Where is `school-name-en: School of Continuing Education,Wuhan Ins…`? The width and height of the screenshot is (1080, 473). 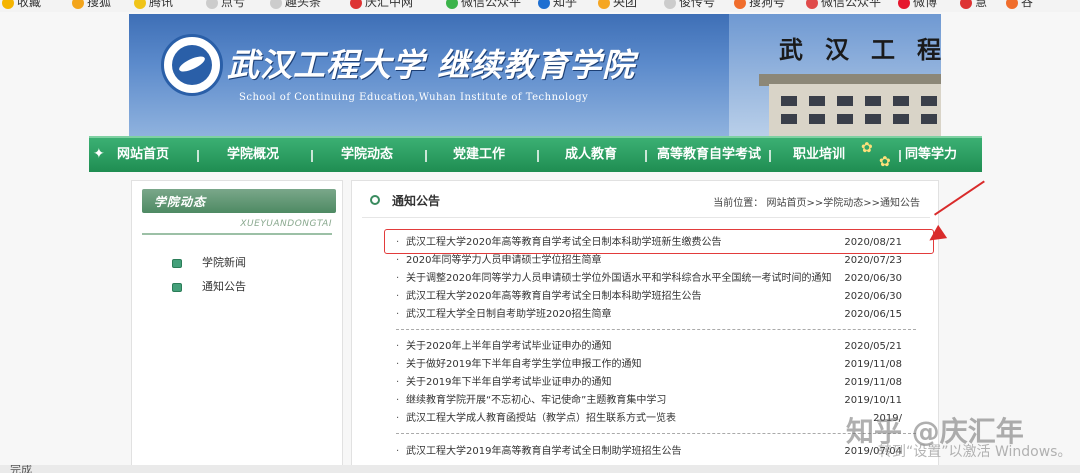 school-name-en: School of Continuing Education,Wuhan Ins… is located at coordinates (414, 97).